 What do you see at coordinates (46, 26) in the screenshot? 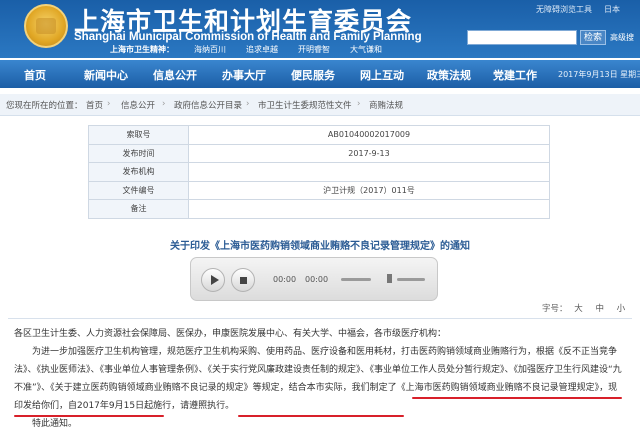
I see `emblem-logo` at bounding box center [46, 26].